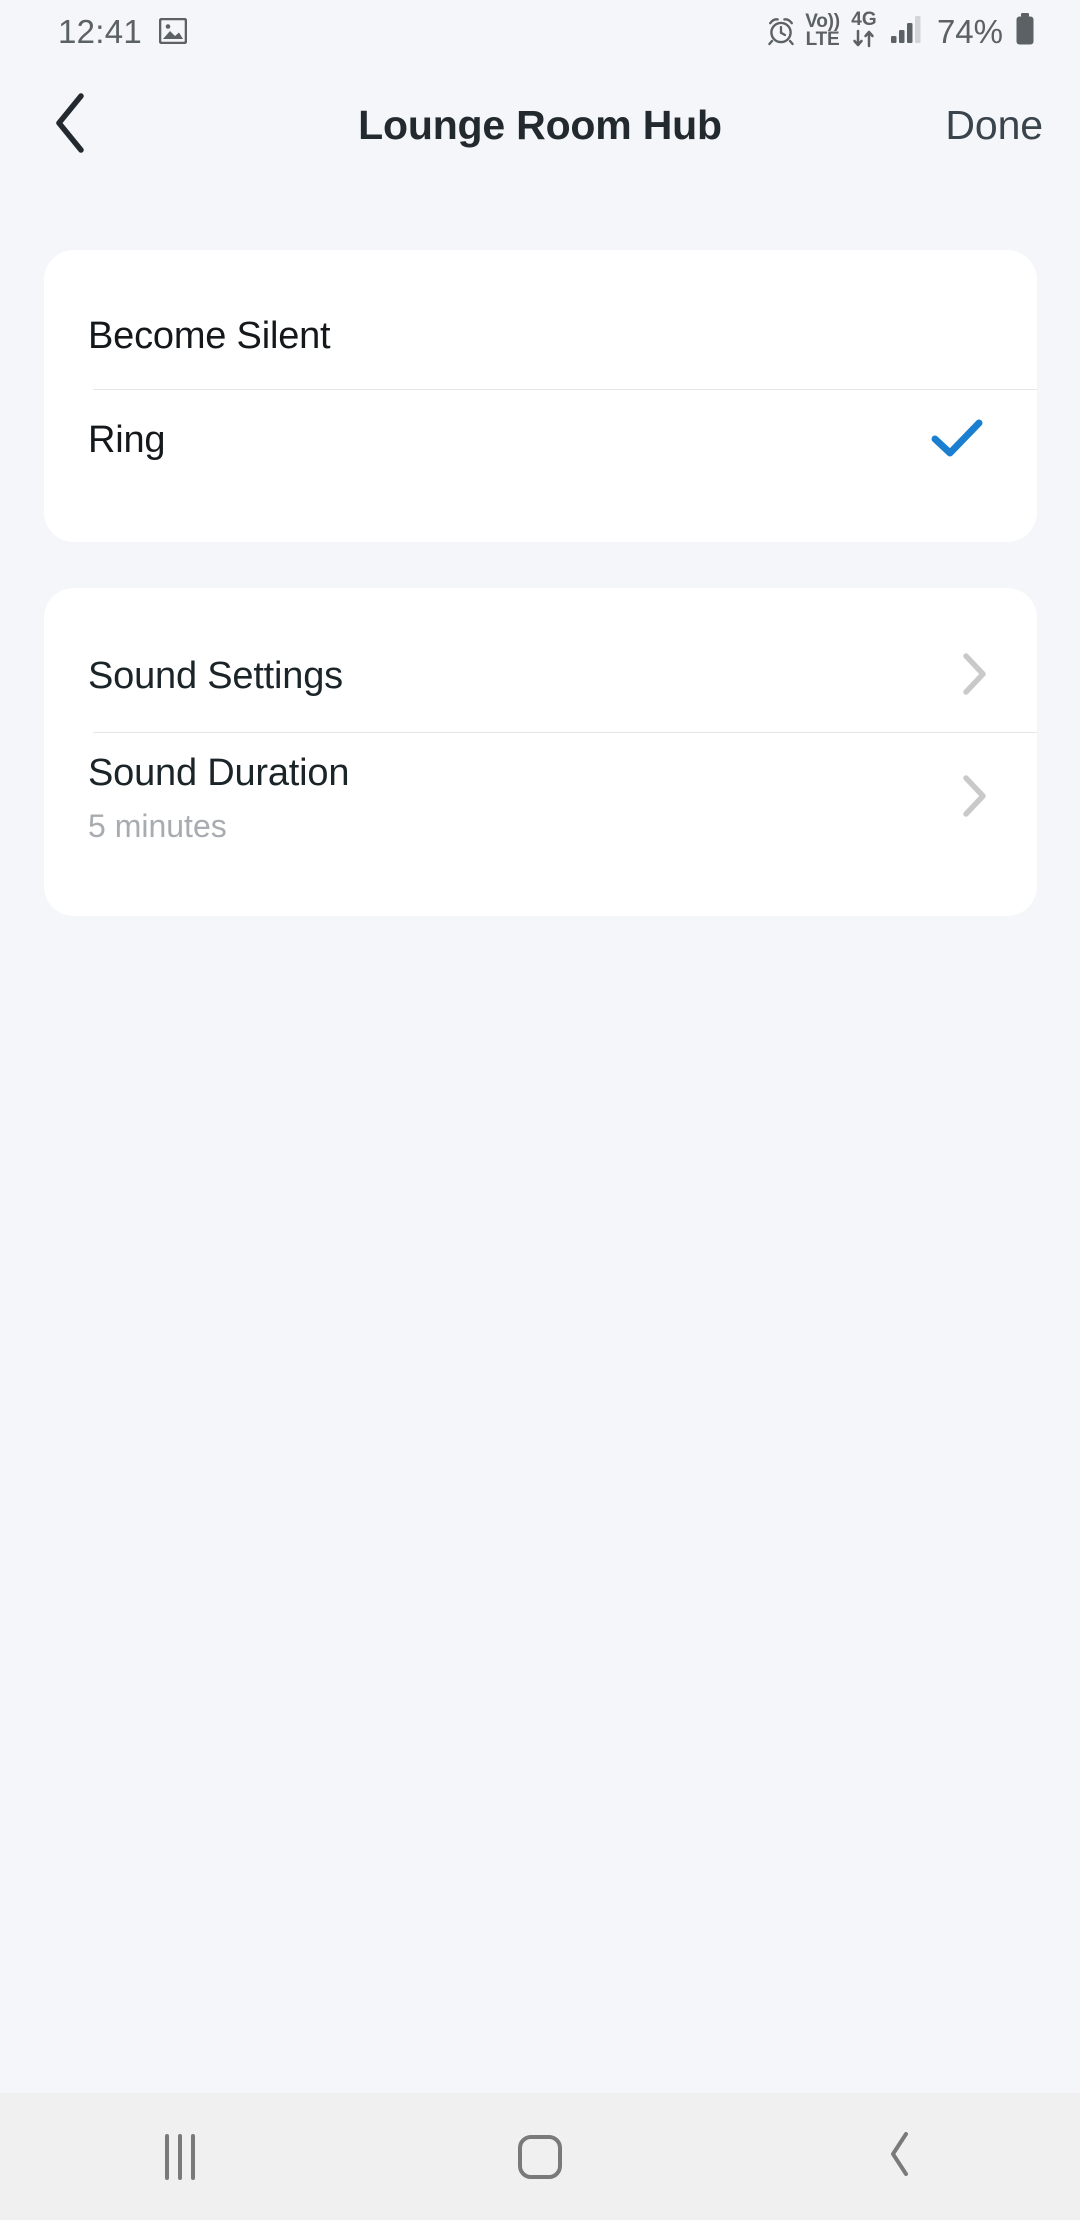 The width and height of the screenshot is (1080, 2220). Describe the element at coordinates (781, 31) in the screenshot. I see `alarm-icon` at that location.